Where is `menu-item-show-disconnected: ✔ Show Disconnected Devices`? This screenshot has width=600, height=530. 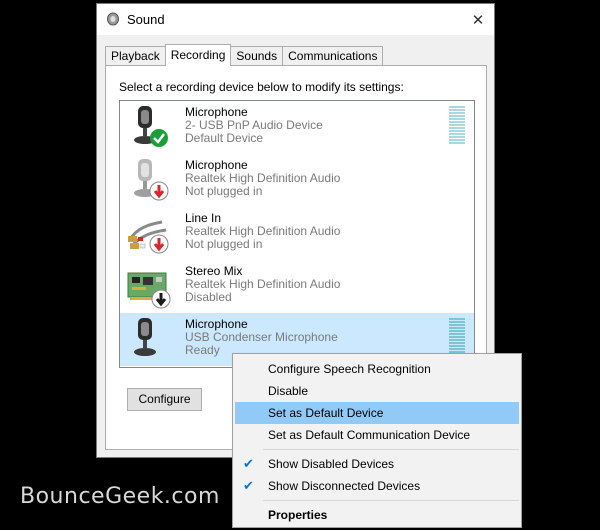
menu-item-show-disconnected: ✔ Show Disconnected Devices is located at coordinates (377, 486).